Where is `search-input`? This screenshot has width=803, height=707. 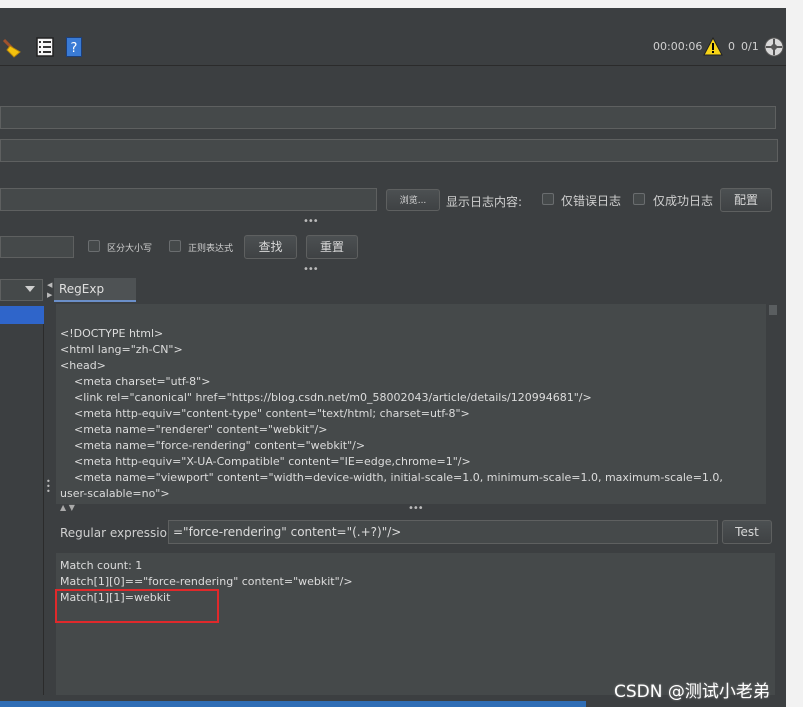
search-input is located at coordinates (37, 247).